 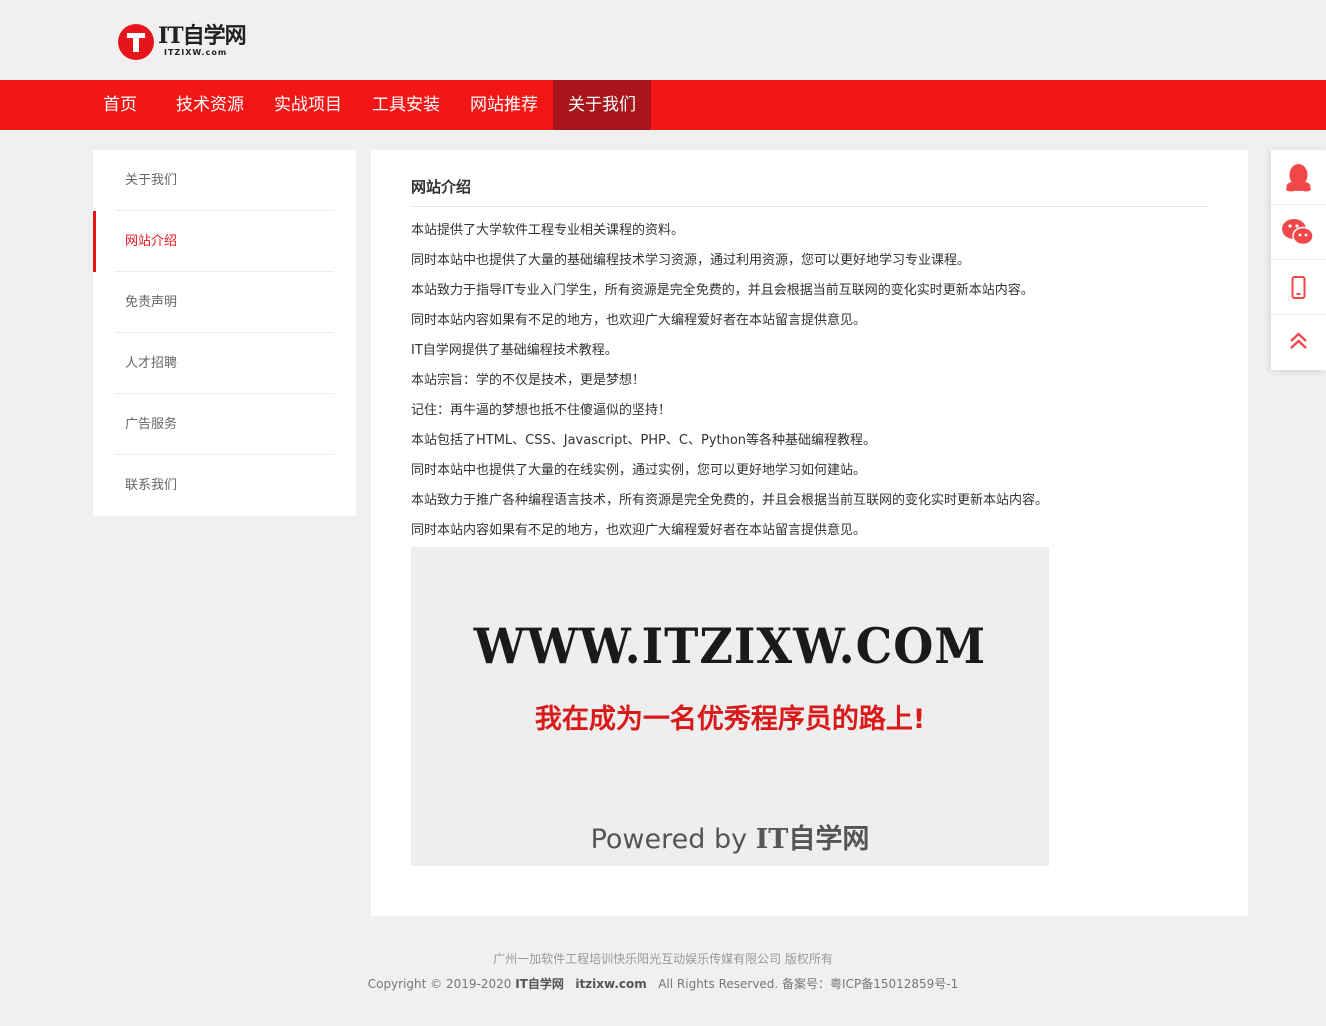 What do you see at coordinates (548, 230) in the screenshot?
I see `paragraph: 本站提供了大学软件工程专业相关课程的资料。` at bounding box center [548, 230].